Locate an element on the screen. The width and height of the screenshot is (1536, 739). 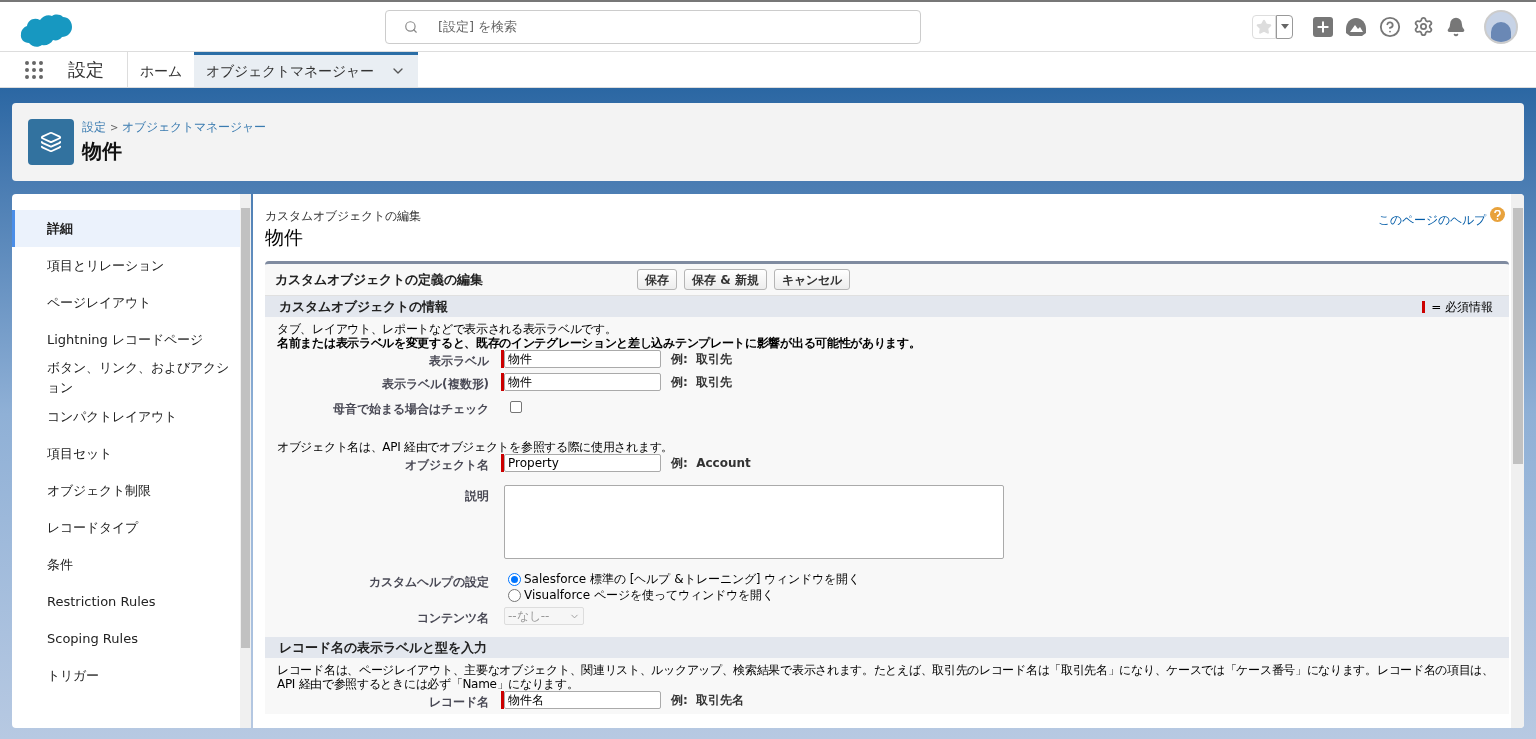
form-button: 保存 & 新規 is located at coordinates (725, 279).